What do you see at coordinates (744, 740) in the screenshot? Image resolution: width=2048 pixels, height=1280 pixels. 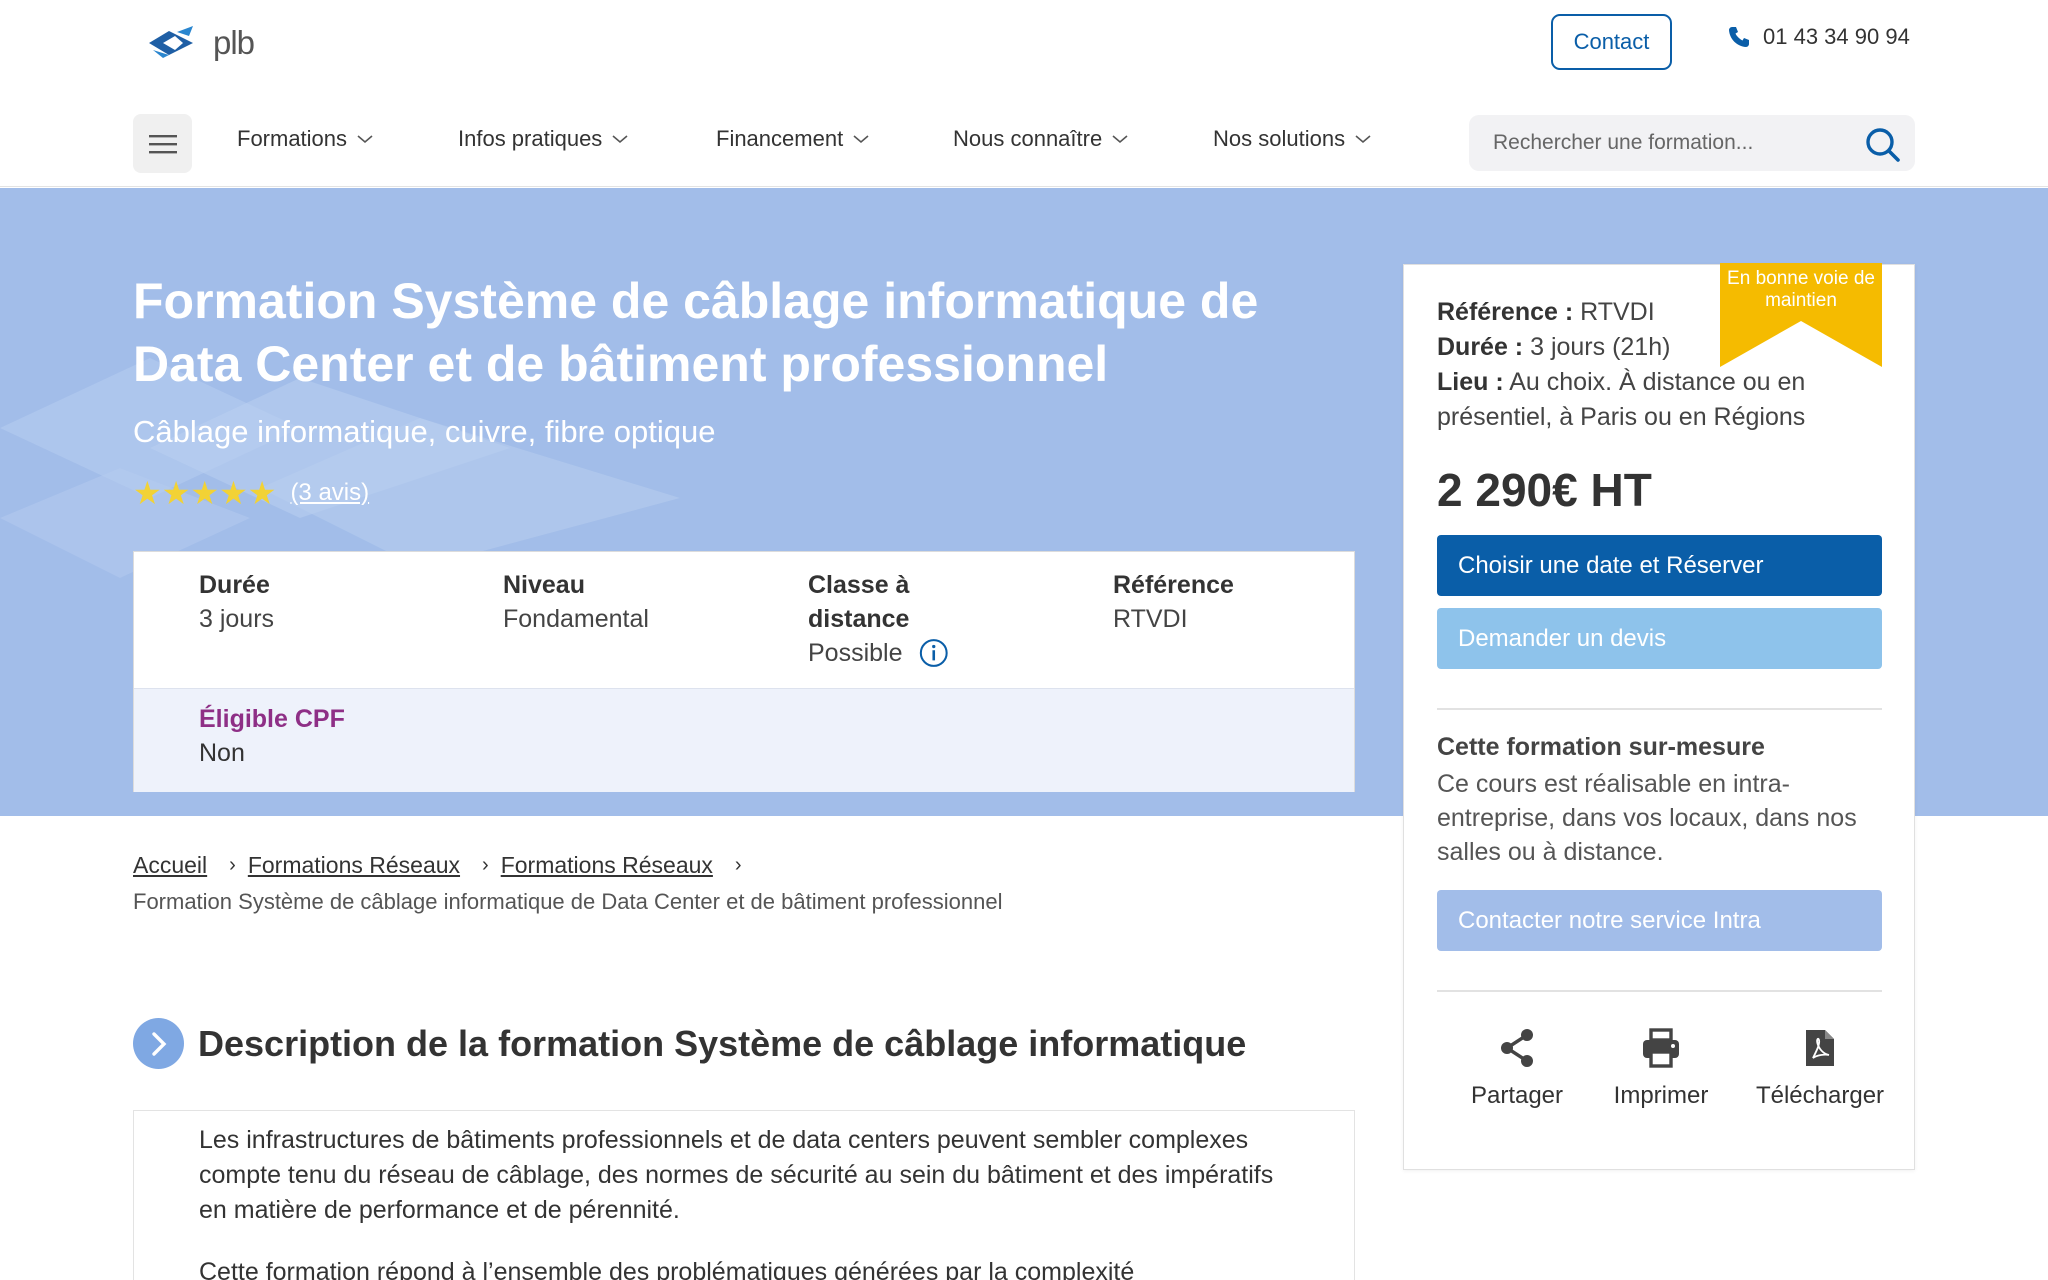 I see `cpf-row: Éligible CPF Non` at bounding box center [744, 740].